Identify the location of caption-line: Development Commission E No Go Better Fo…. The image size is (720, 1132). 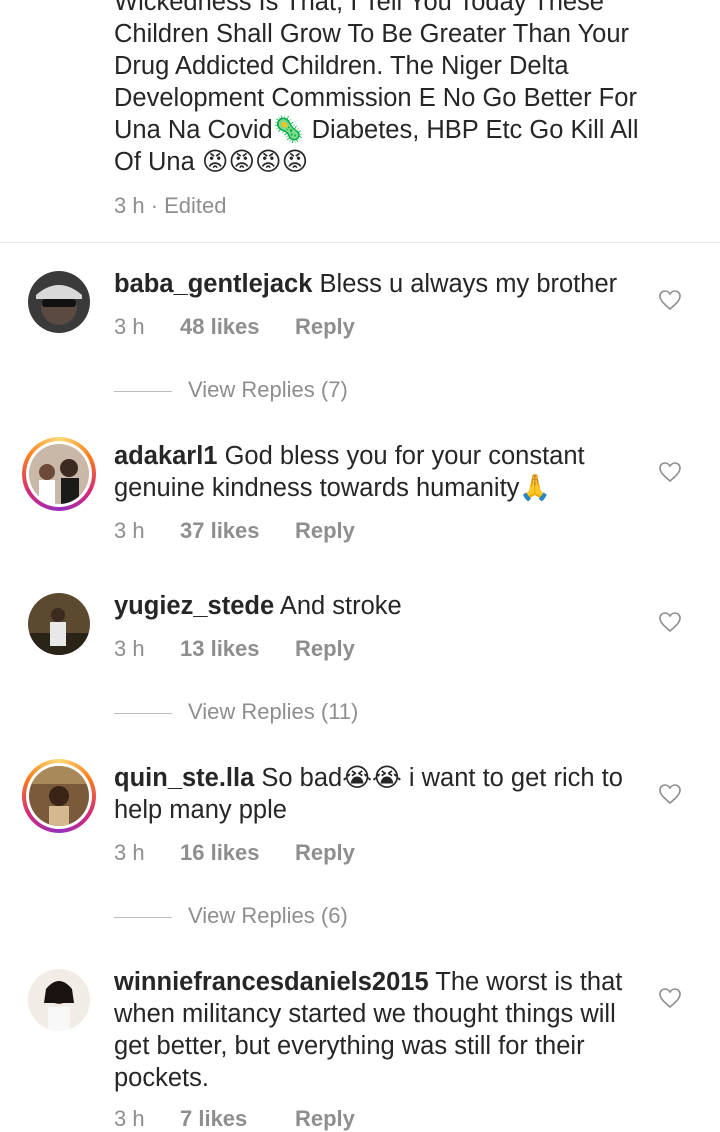
(375, 98).